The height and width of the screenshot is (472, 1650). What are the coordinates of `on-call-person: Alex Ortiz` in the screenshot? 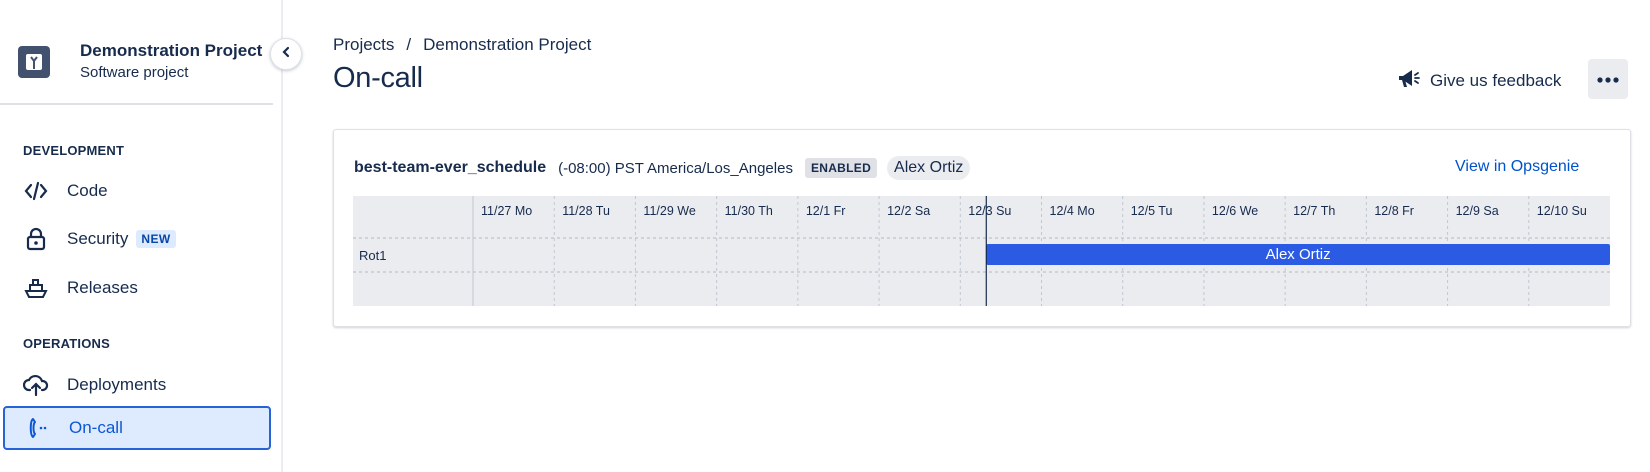 It's located at (929, 168).